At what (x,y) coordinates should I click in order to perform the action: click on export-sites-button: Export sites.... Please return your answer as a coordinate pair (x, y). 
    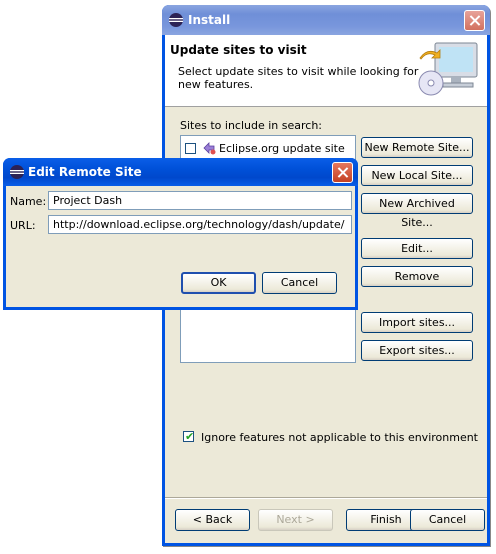
    Looking at the image, I should click on (417, 350).